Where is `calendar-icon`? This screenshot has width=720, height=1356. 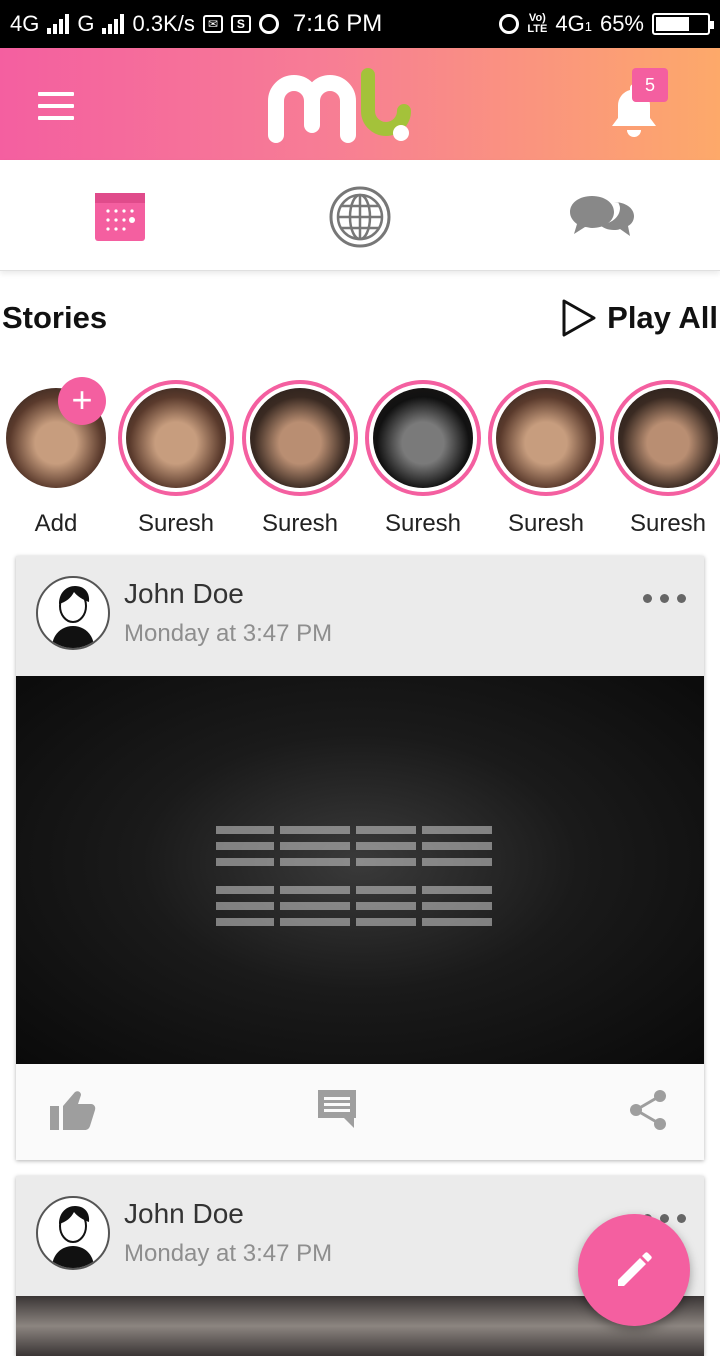
calendar-icon is located at coordinates (120, 217).